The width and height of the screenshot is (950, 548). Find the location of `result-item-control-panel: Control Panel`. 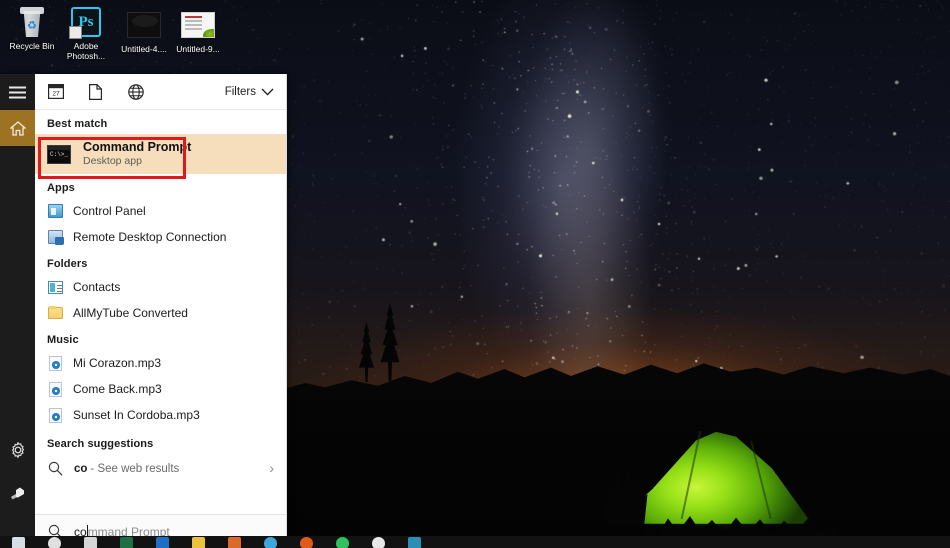

result-item-control-panel: Control Panel is located at coordinates (160, 211).